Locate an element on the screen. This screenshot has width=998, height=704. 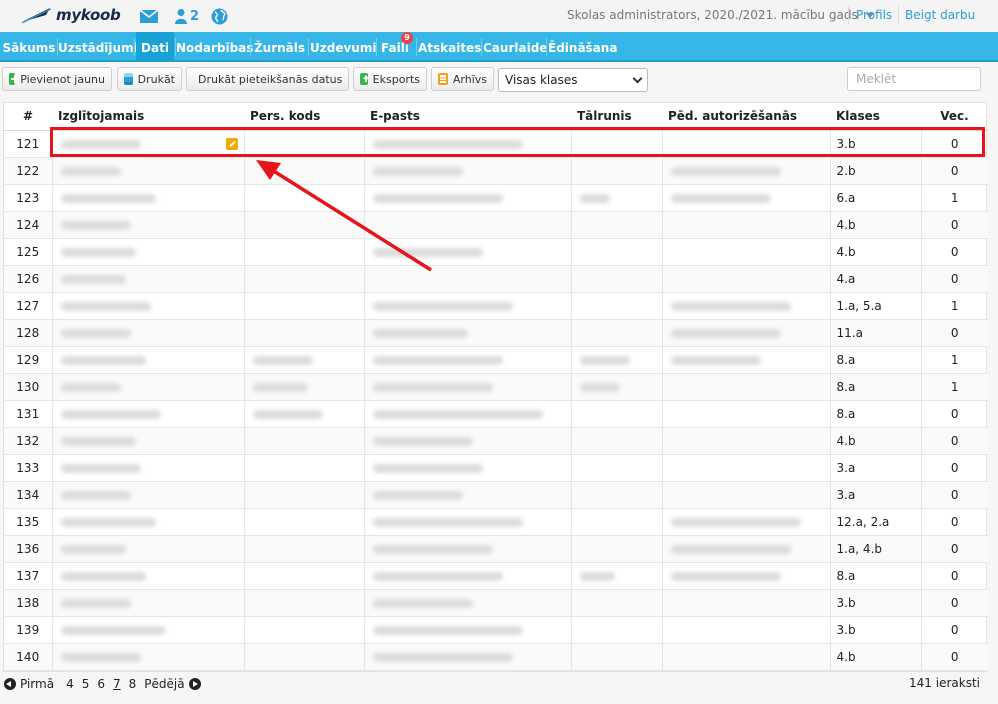
table-row: 137 8.a 0 is located at coordinates (496, 576).